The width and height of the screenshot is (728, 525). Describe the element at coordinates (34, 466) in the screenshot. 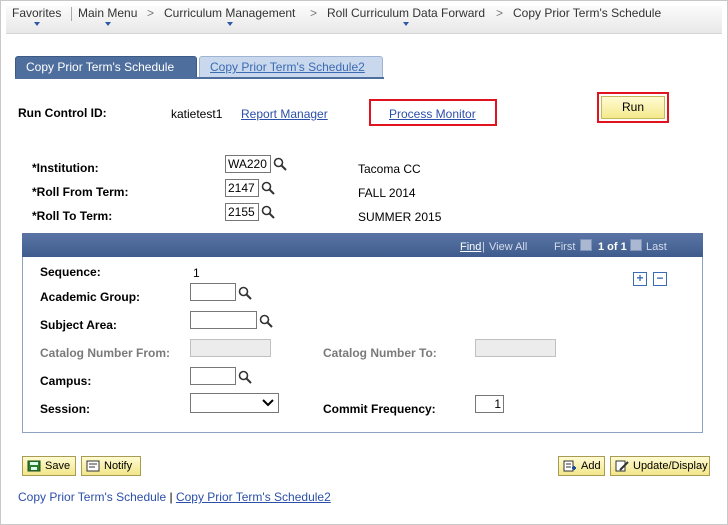

I see `save-icon` at that location.